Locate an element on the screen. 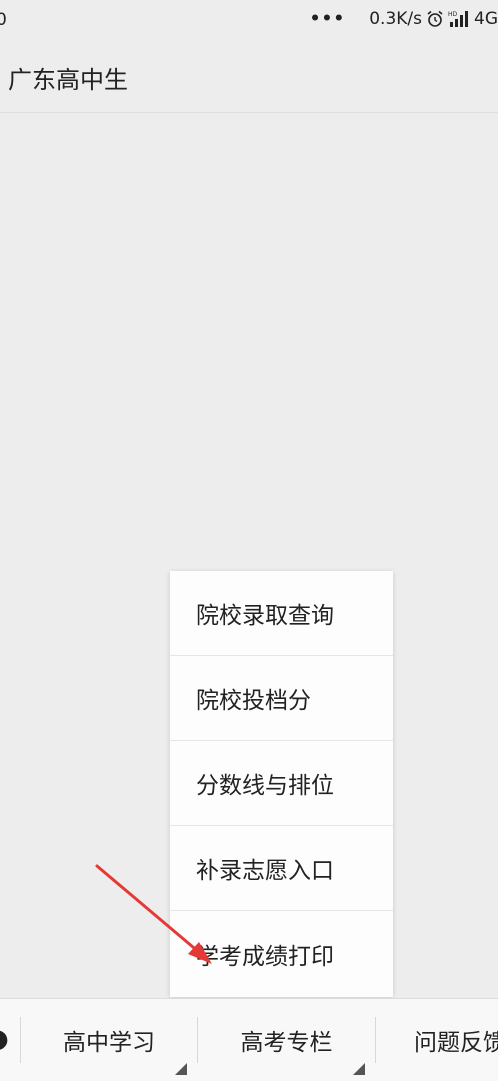 The width and height of the screenshot is (498, 1081). tab-gaokao-column: 高考专栏 is located at coordinates (286, 1040).